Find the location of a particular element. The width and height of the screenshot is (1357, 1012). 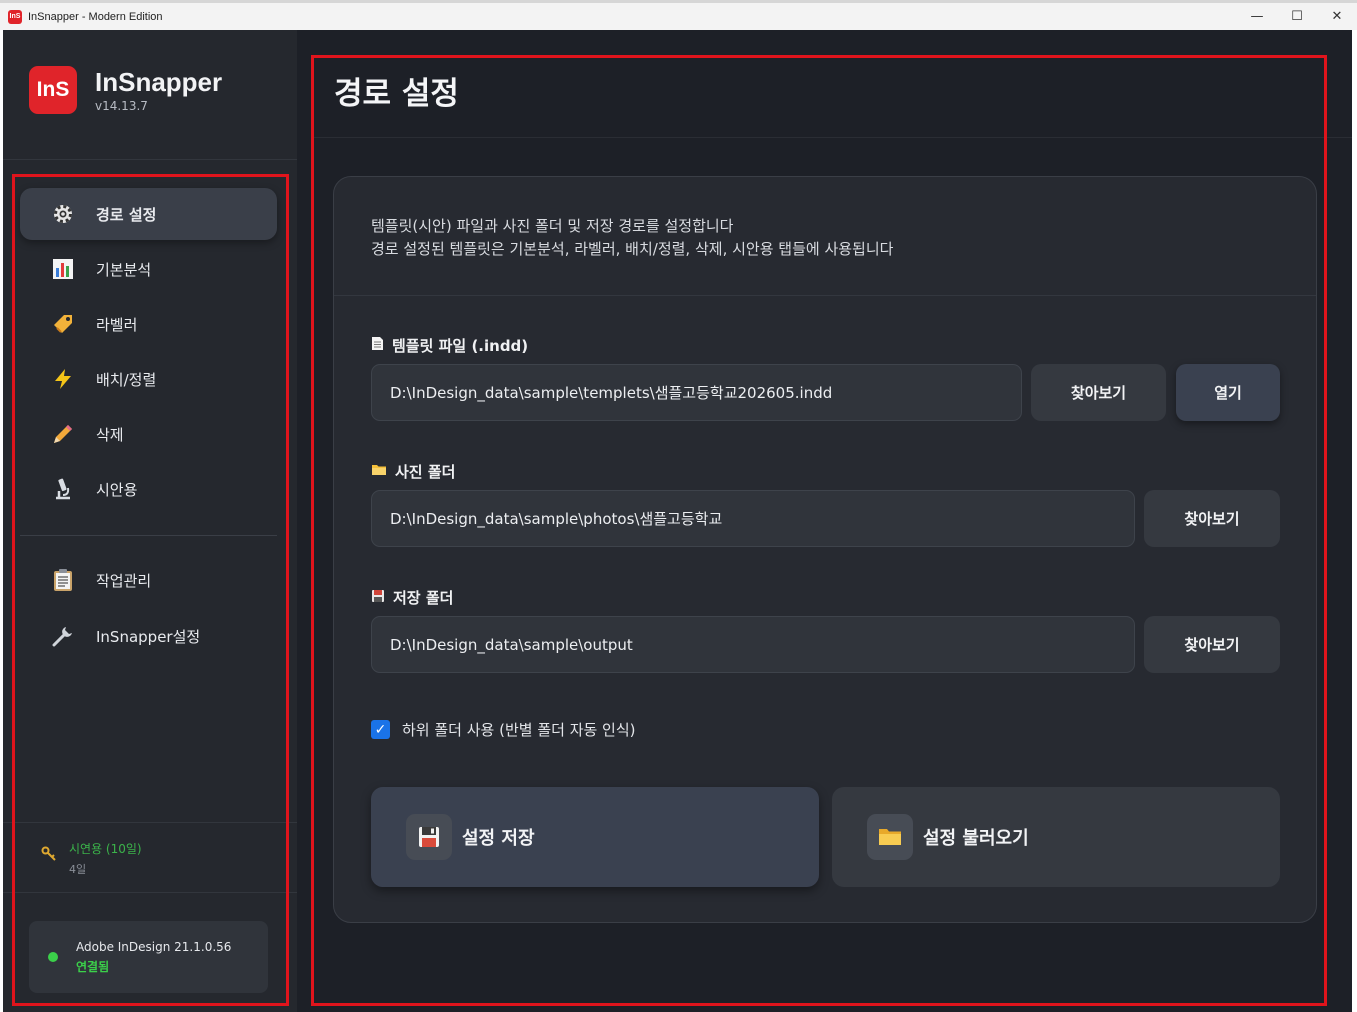

subfolder-label: 하위 폴더 사용 (반별 폴더 자동 인식) is located at coordinates (519, 730).